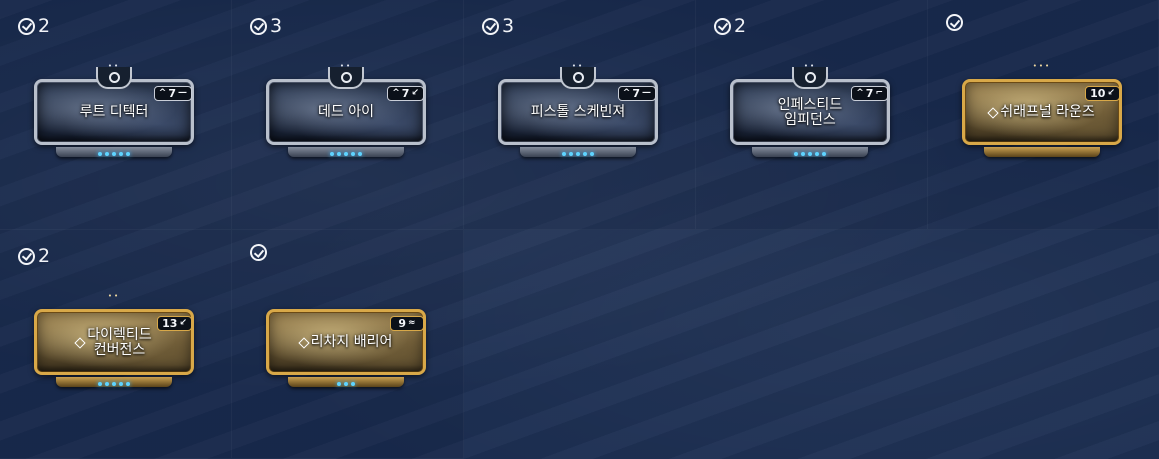  I want to click on mod-slot-recharge-barrier: 9 ≈ 리차지 배리어, so click(348, 344).